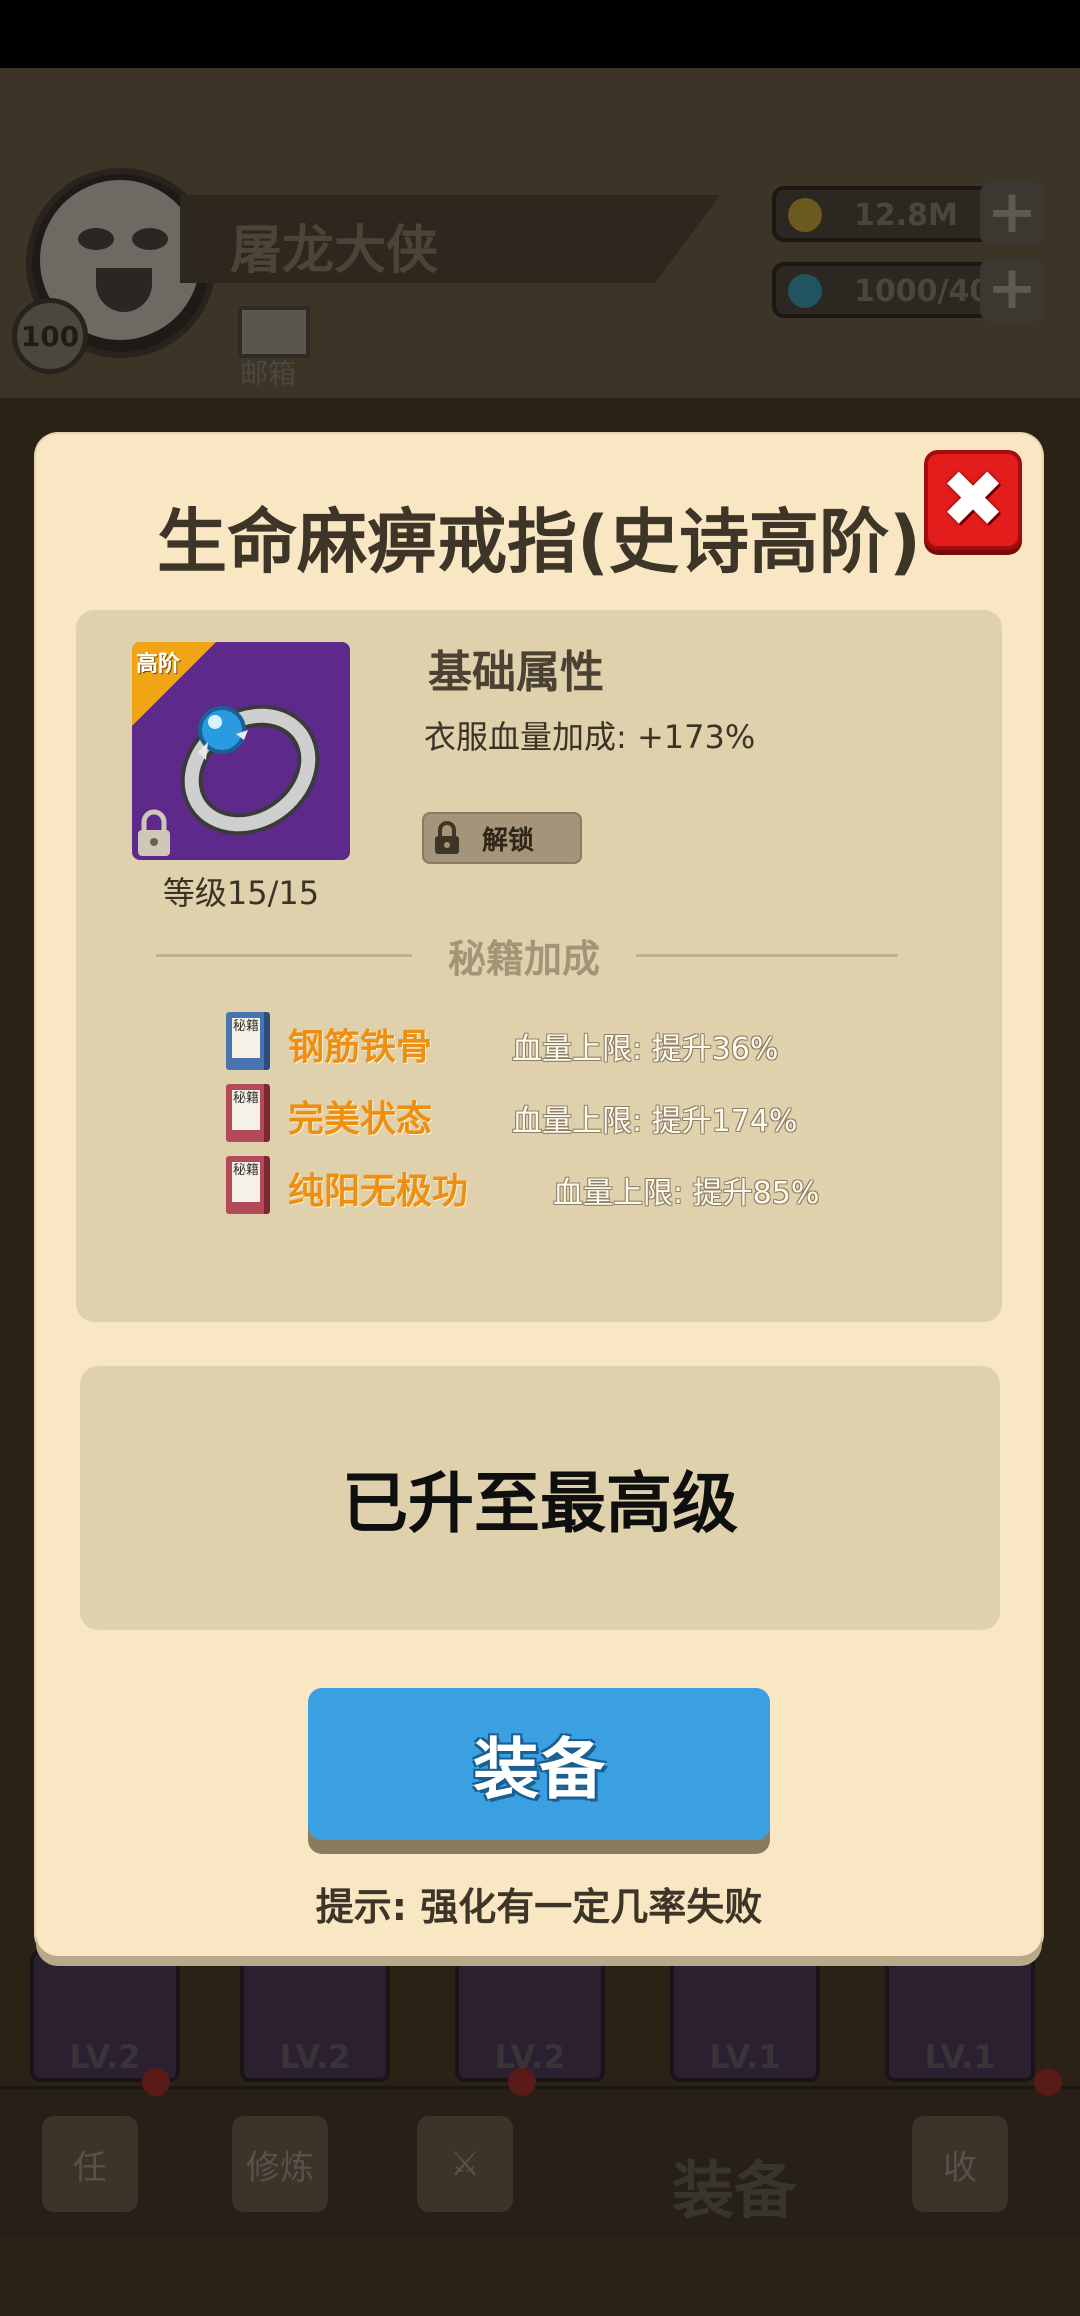 The image size is (1080, 2316). Describe the element at coordinates (274, 332) in the screenshot. I see `mail-icon` at that location.